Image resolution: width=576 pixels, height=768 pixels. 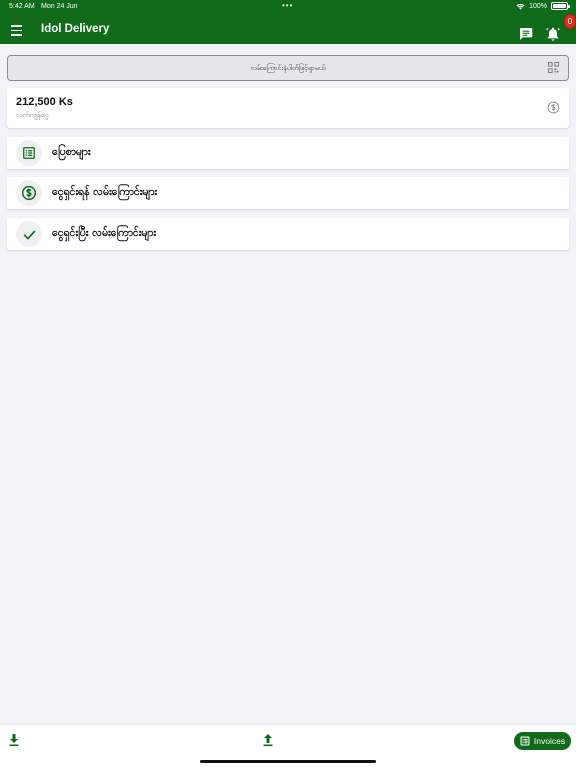 What do you see at coordinates (549, 741) in the screenshot?
I see `invoices-label: Invoices` at bounding box center [549, 741].